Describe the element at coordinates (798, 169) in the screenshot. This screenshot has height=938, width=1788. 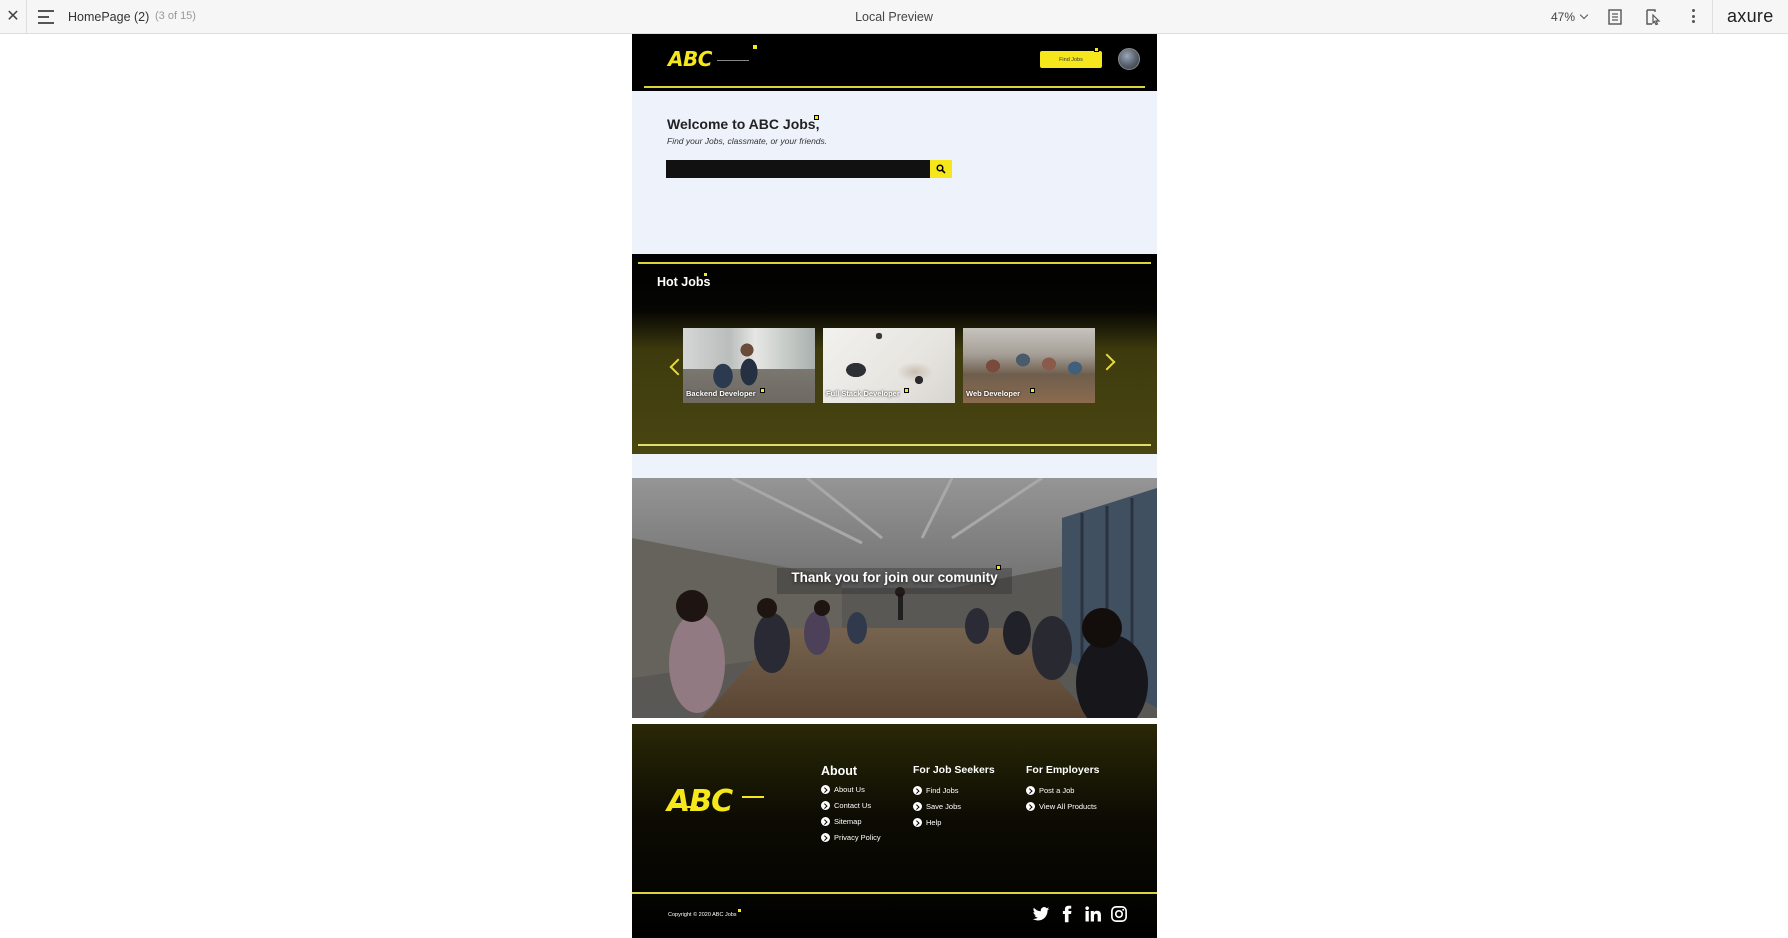
I see `search-input` at that location.